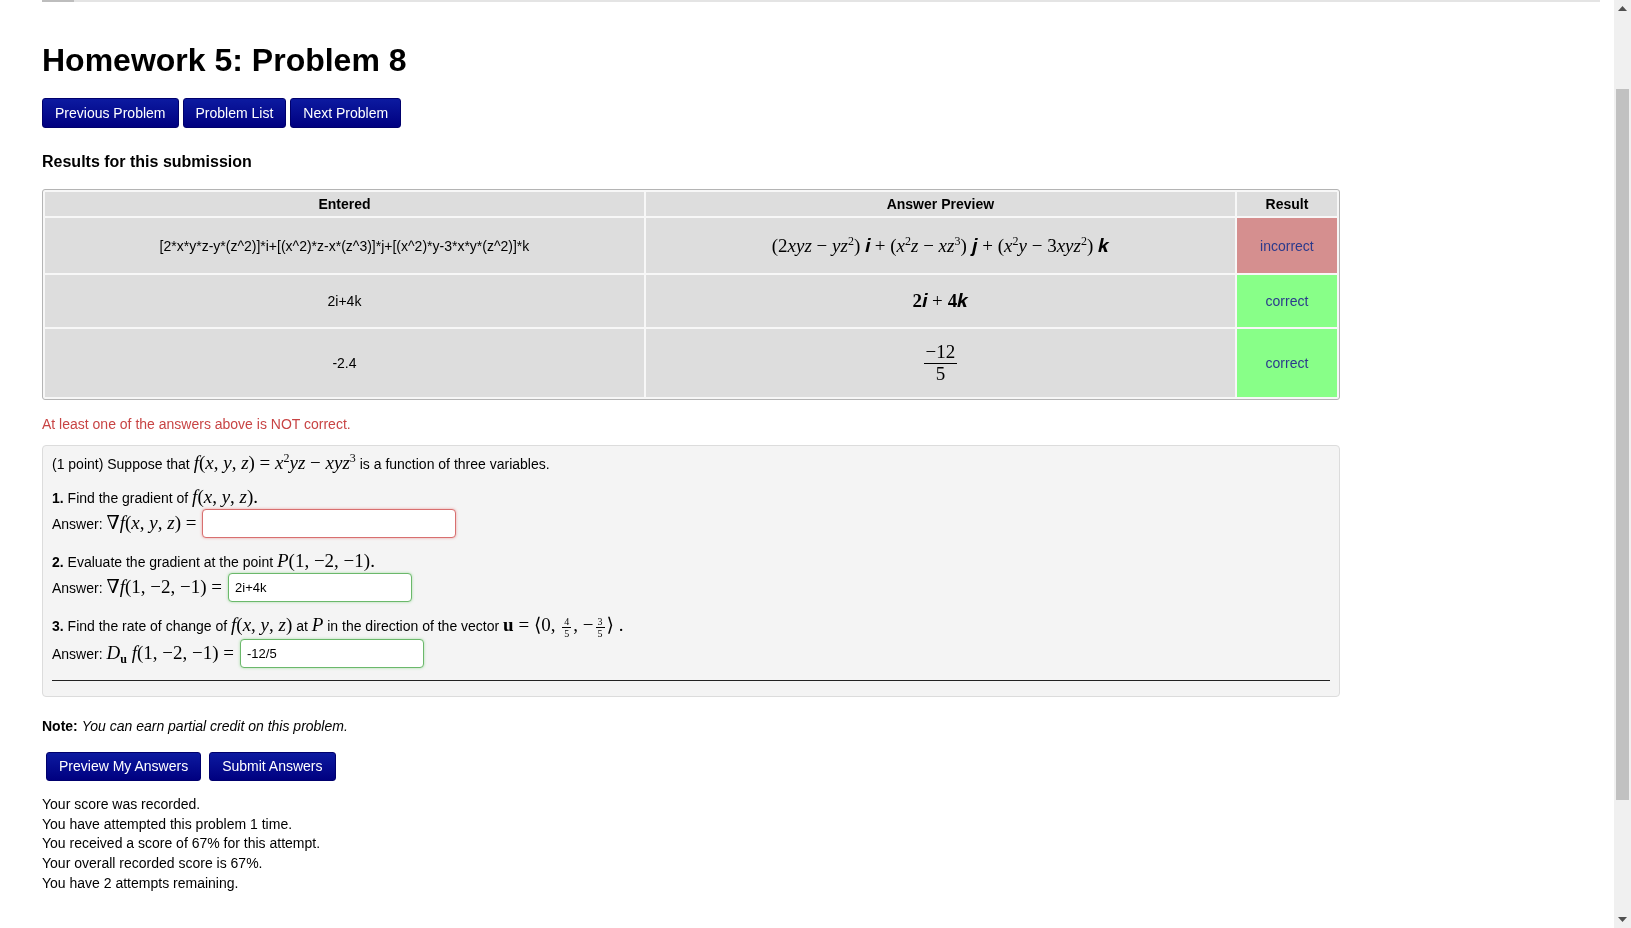 The width and height of the screenshot is (1631, 928). What do you see at coordinates (344, 301) in the screenshot?
I see `entered-cell: 2i+4k` at bounding box center [344, 301].